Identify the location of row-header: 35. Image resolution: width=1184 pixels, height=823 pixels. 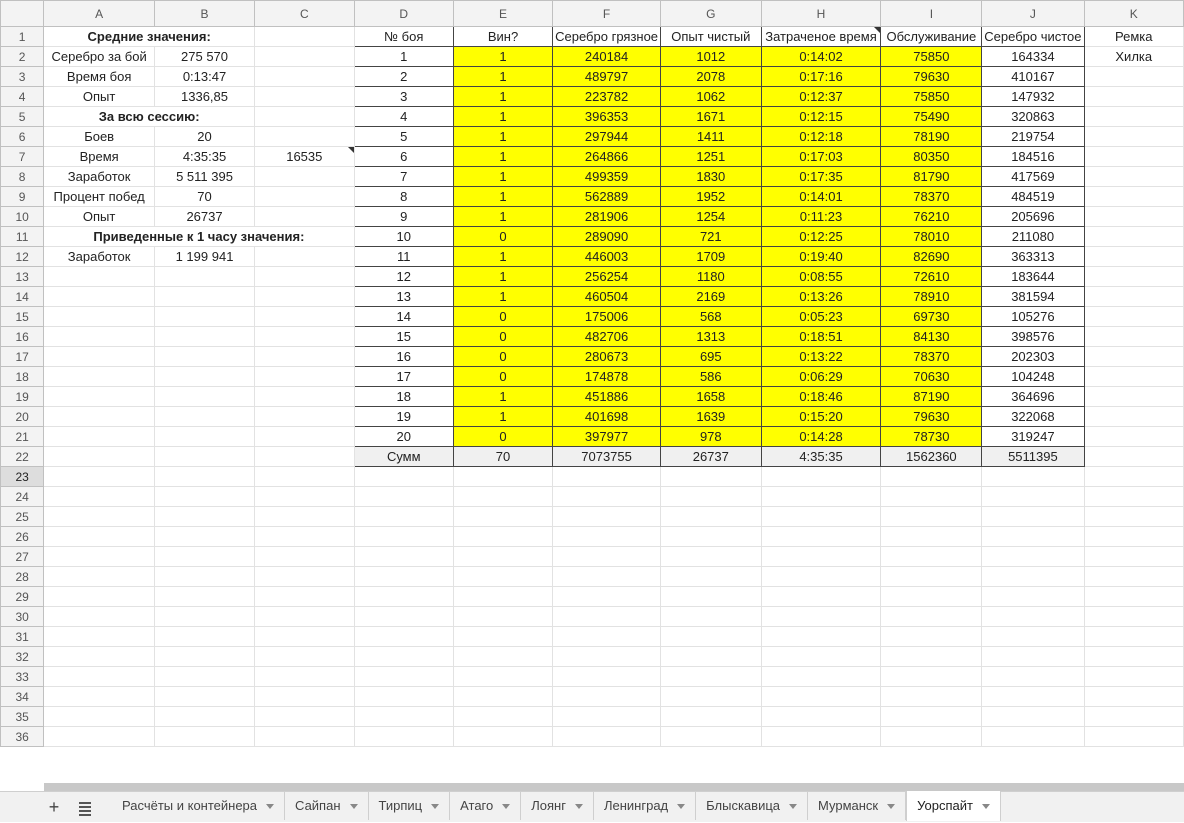
(22, 716).